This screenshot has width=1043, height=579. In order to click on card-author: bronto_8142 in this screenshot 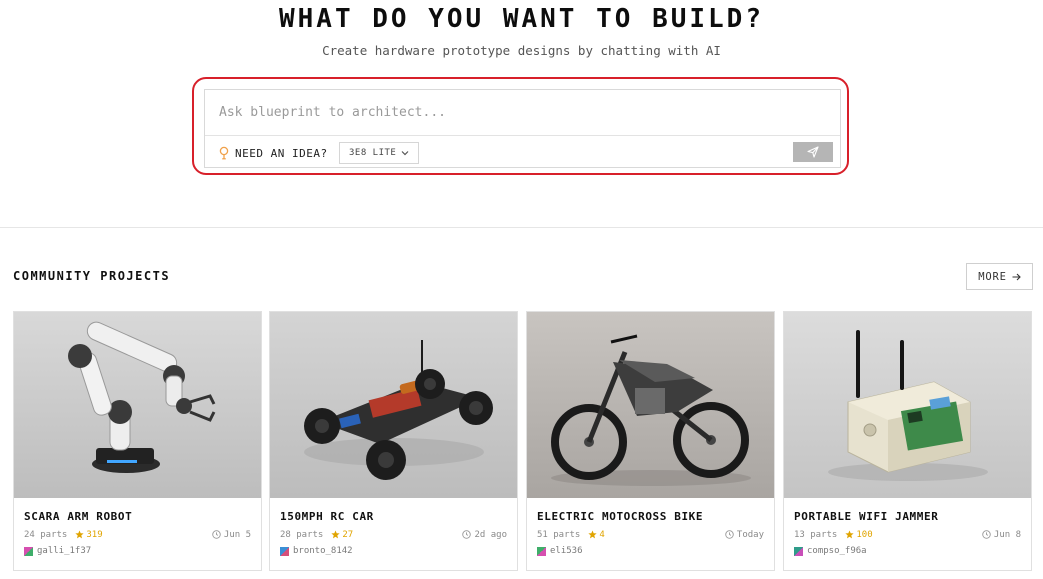, I will do `click(316, 551)`.